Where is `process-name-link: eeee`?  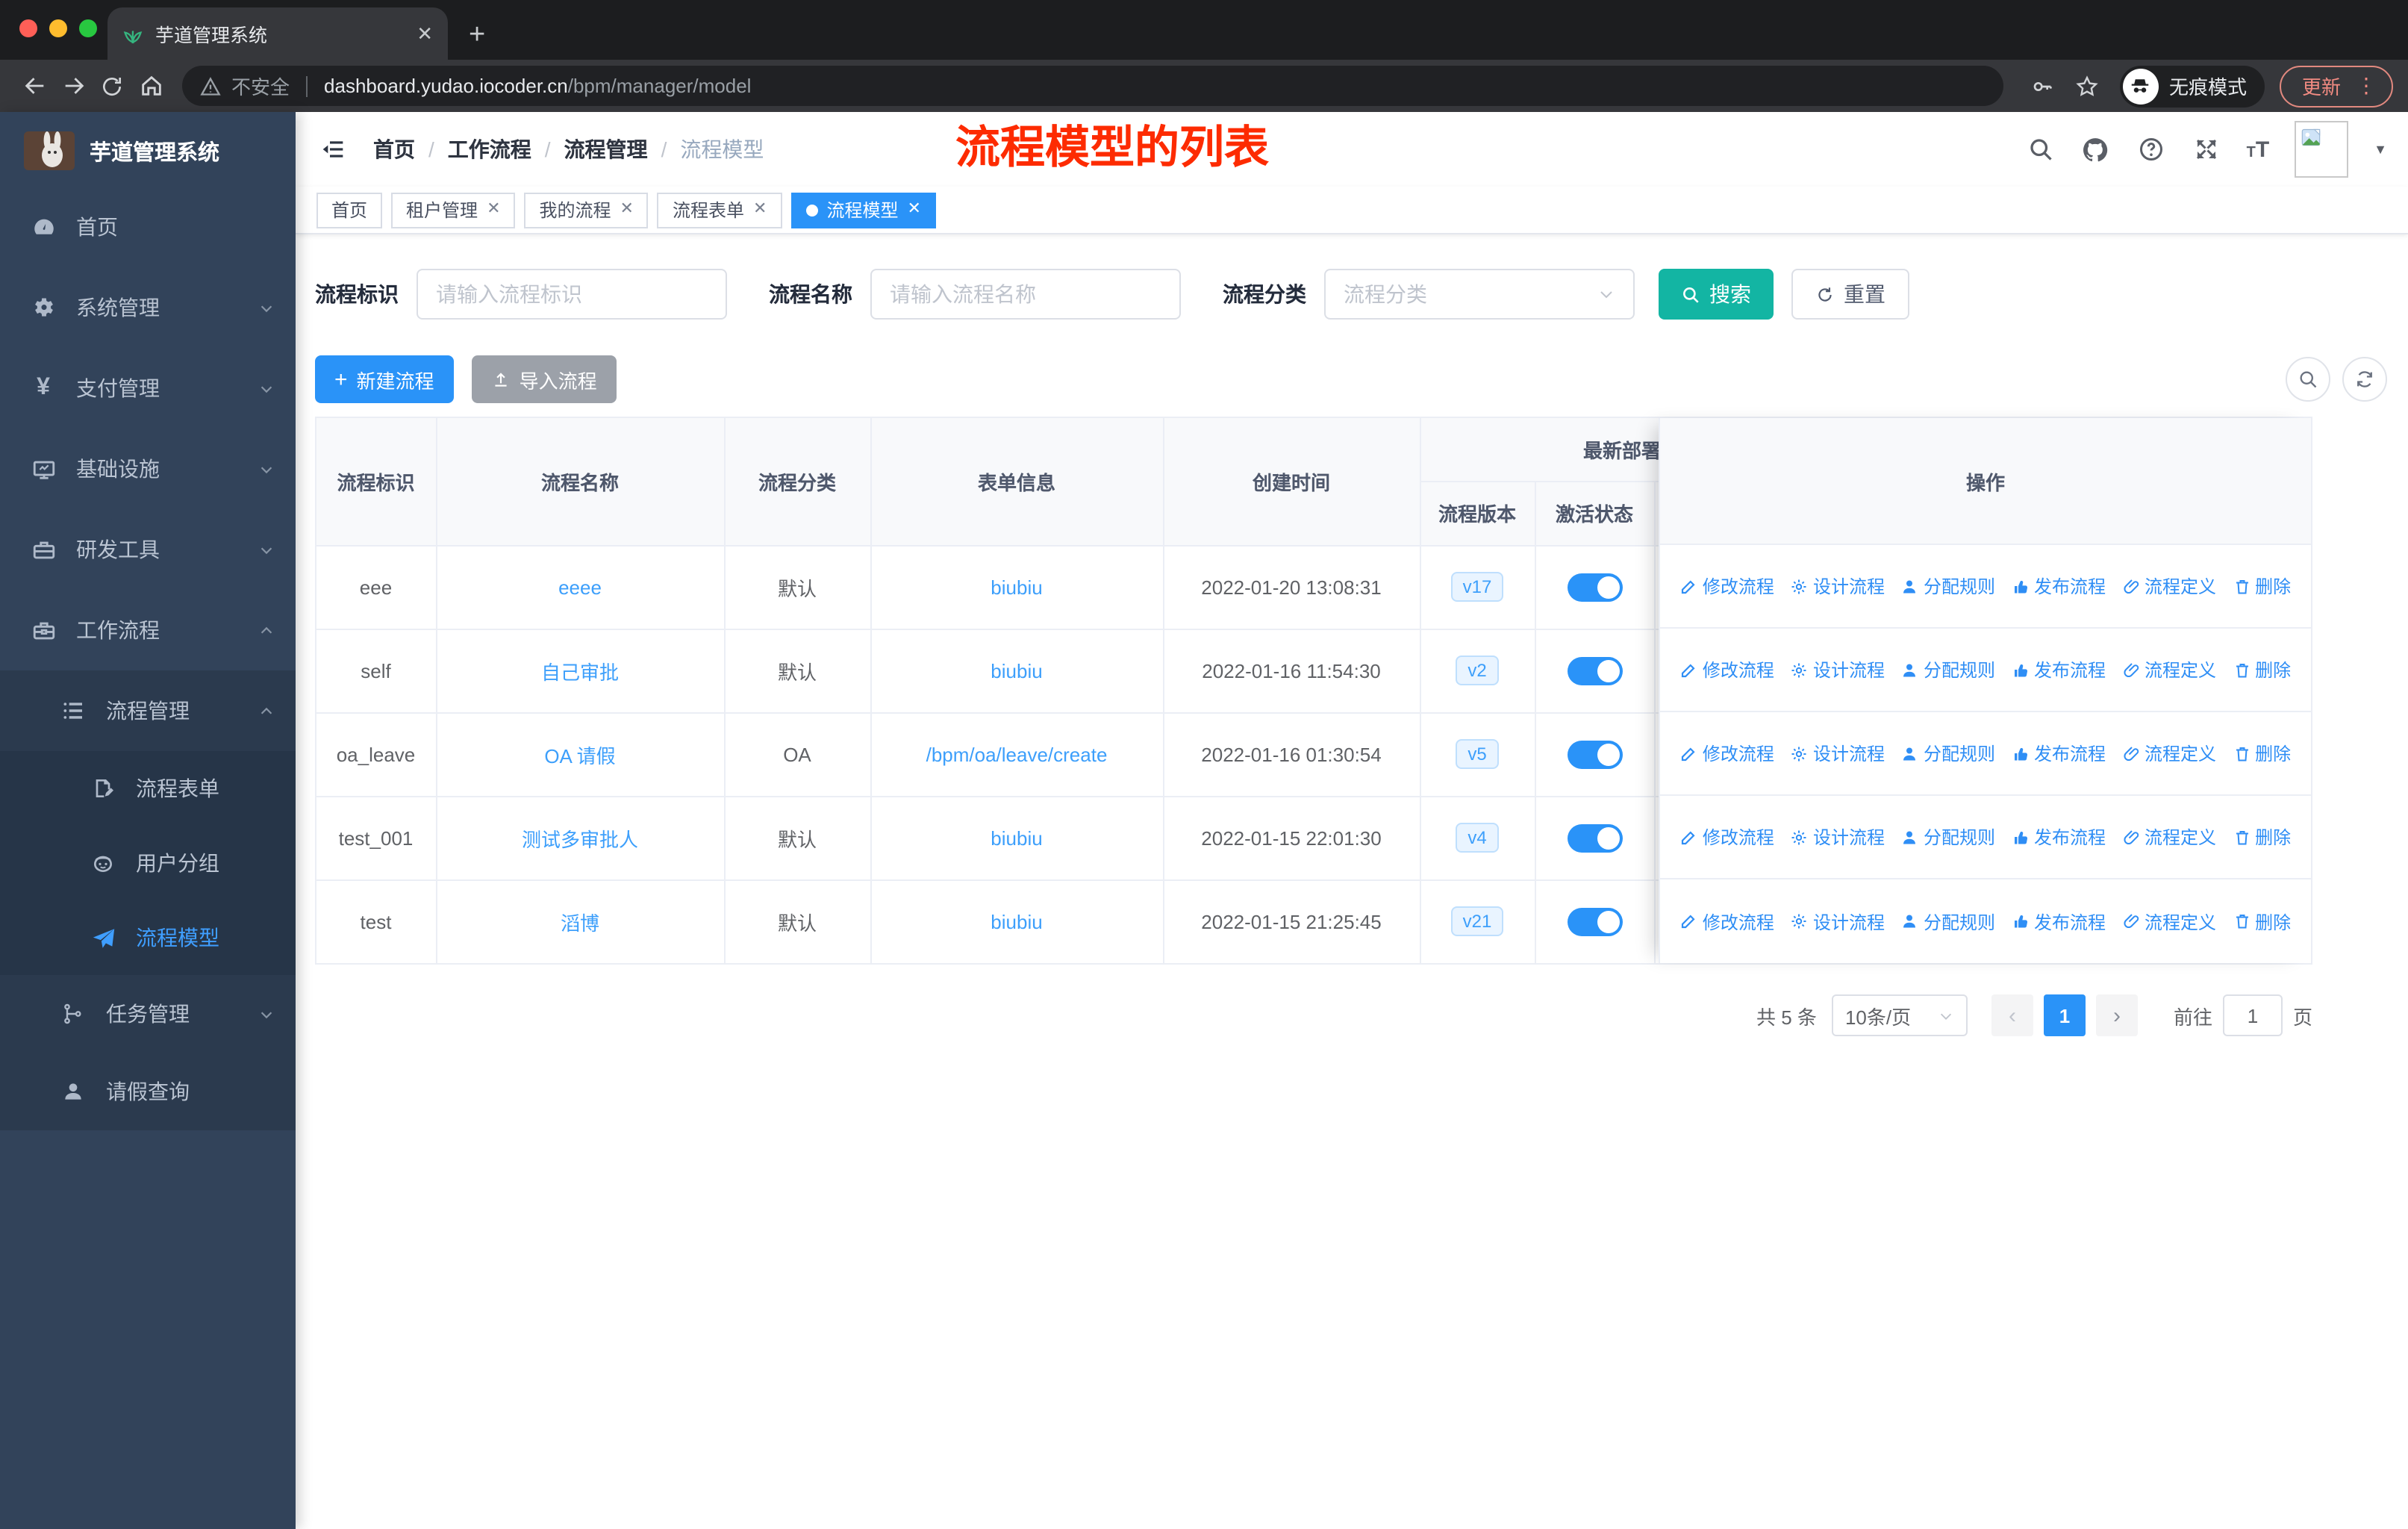
process-name-link: eeee is located at coordinates (580, 587).